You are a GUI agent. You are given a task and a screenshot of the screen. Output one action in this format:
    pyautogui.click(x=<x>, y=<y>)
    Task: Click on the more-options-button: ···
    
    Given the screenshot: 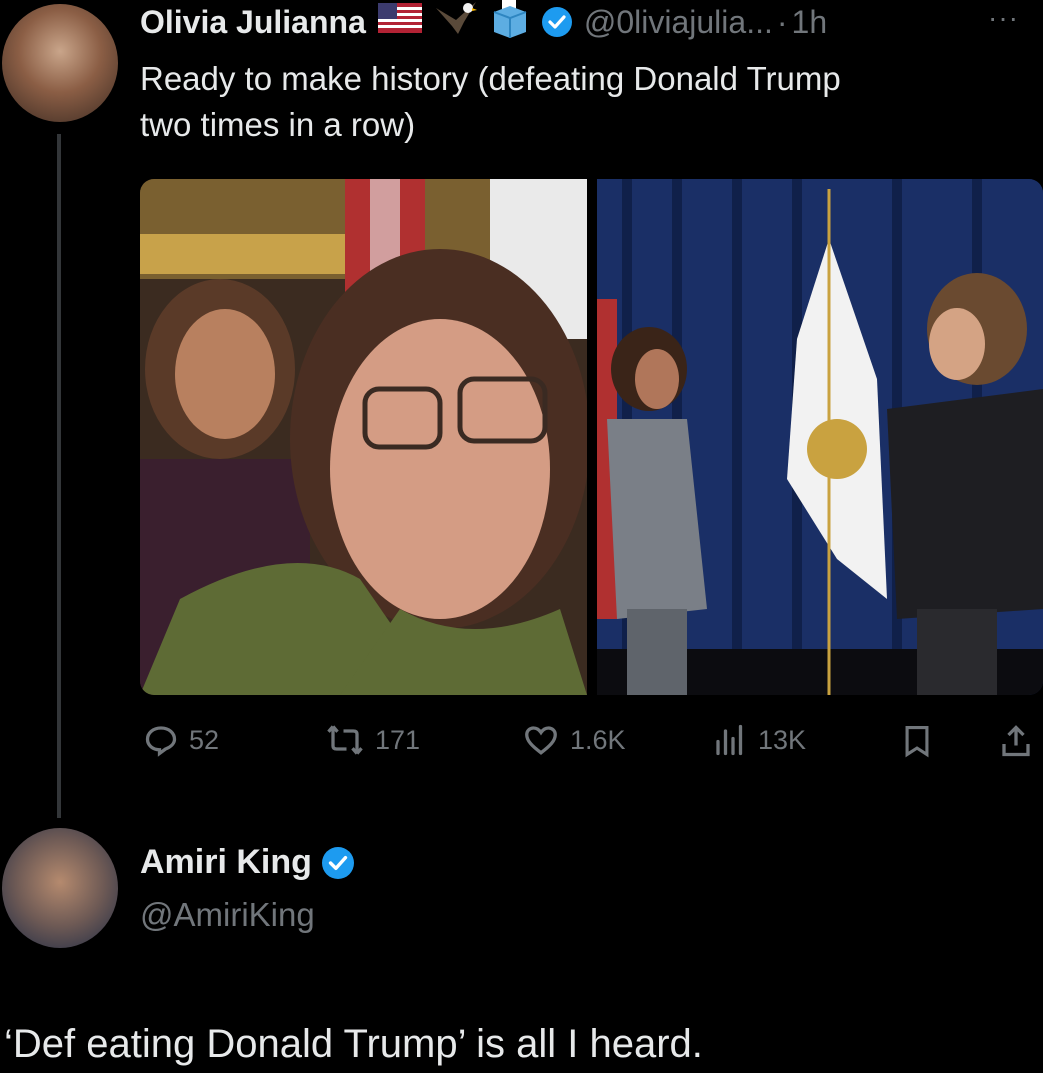 What is the action you would take?
    pyautogui.click(x=1003, y=18)
    